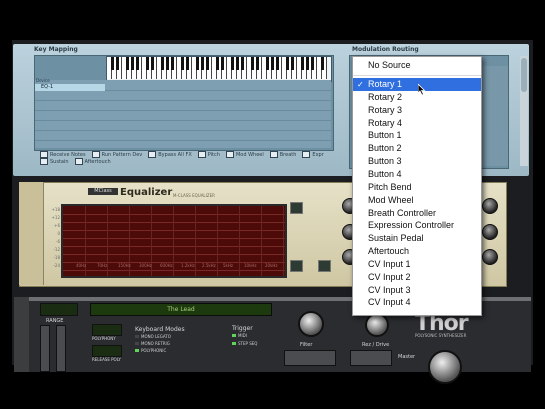 Image resolution: width=545 pixels, height=409 pixels. What do you see at coordinates (417, 187) in the screenshot?
I see `menu-item-pitch-bend: Pitch Bend` at bounding box center [417, 187].